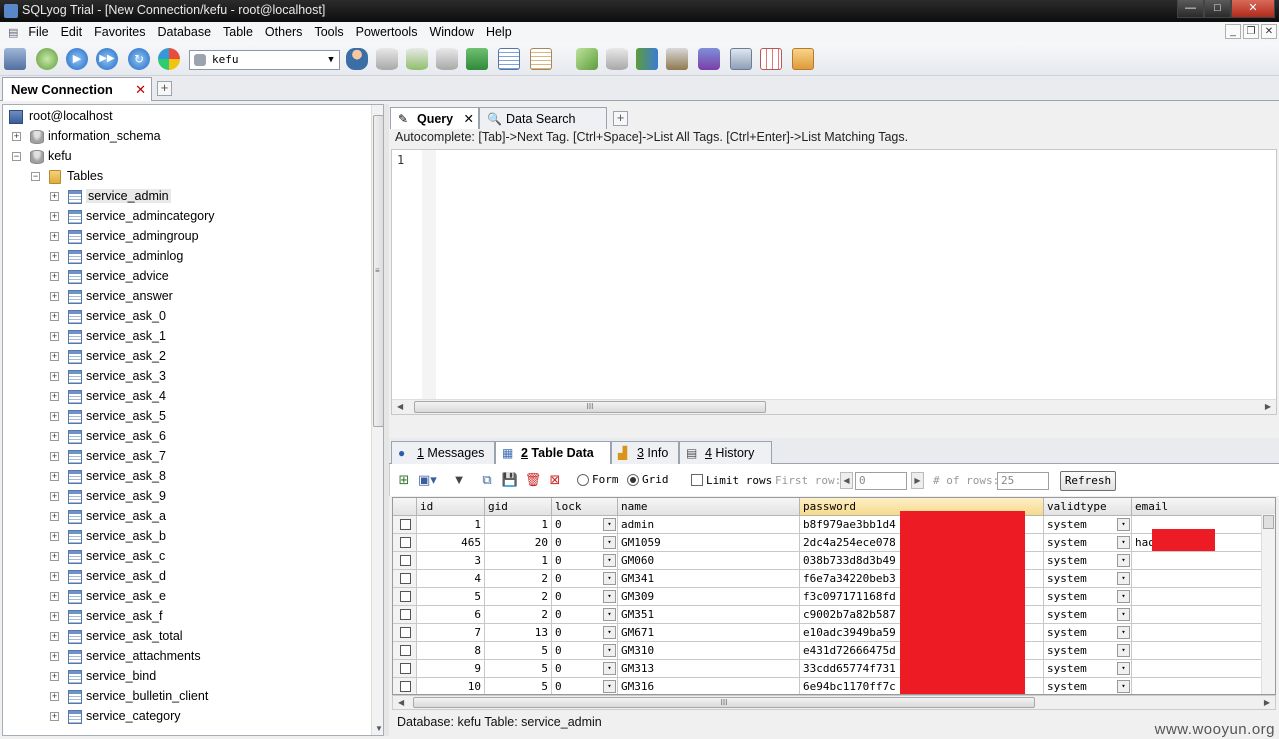 The height and width of the screenshot is (739, 1279). What do you see at coordinates (185, 32) in the screenshot?
I see `menu-database: Database` at bounding box center [185, 32].